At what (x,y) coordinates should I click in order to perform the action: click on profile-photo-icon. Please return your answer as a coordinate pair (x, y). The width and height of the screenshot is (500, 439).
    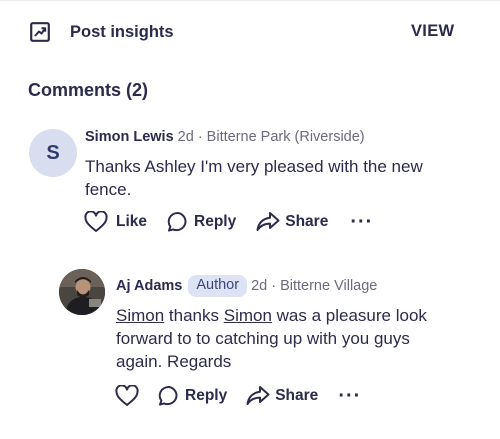
    Looking at the image, I should click on (82, 292).